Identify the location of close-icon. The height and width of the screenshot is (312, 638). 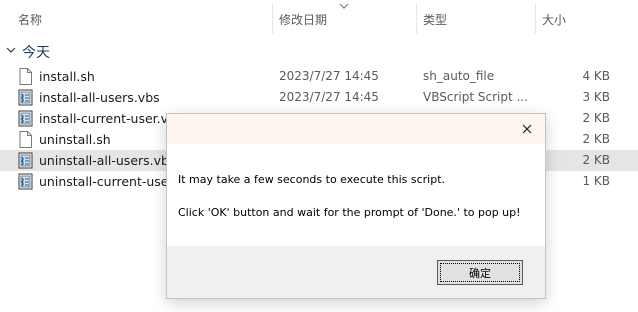
(527, 129).